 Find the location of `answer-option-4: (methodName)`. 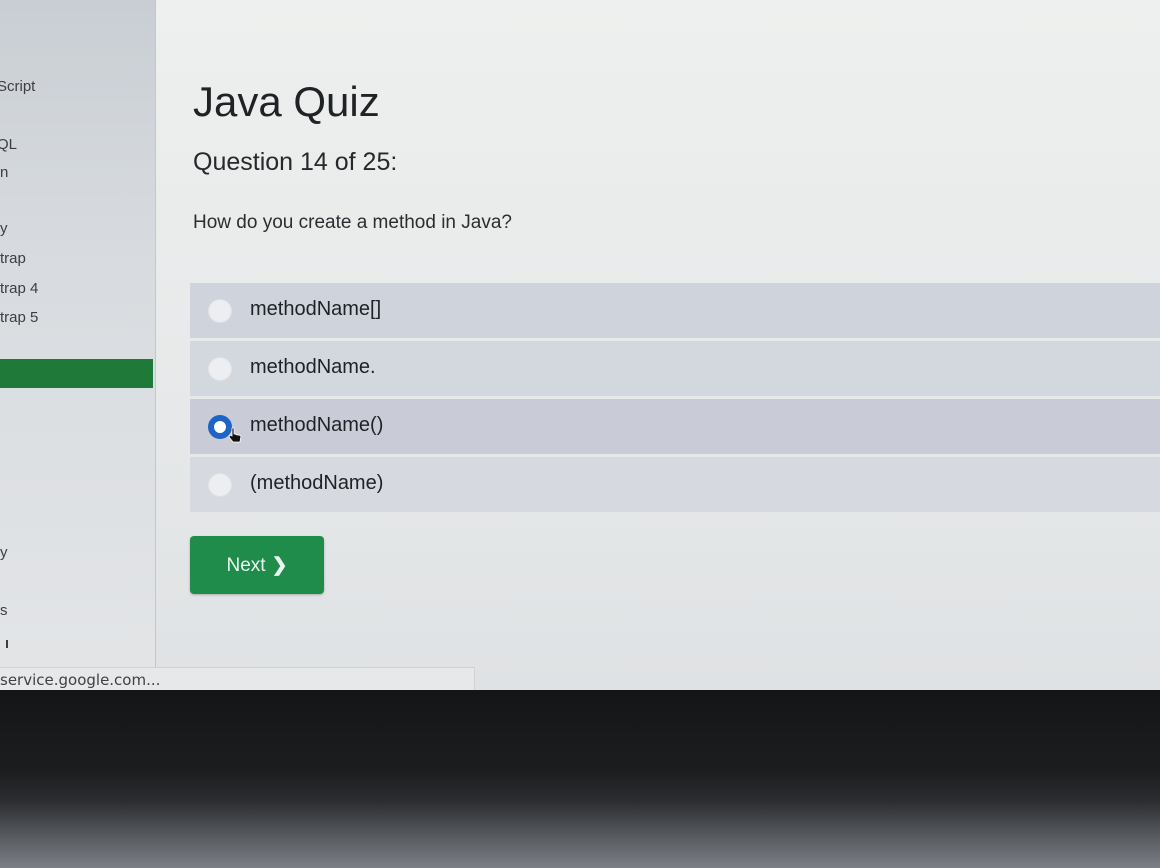

answer-option-4: (methodName) is located at coordinates (675, 484).